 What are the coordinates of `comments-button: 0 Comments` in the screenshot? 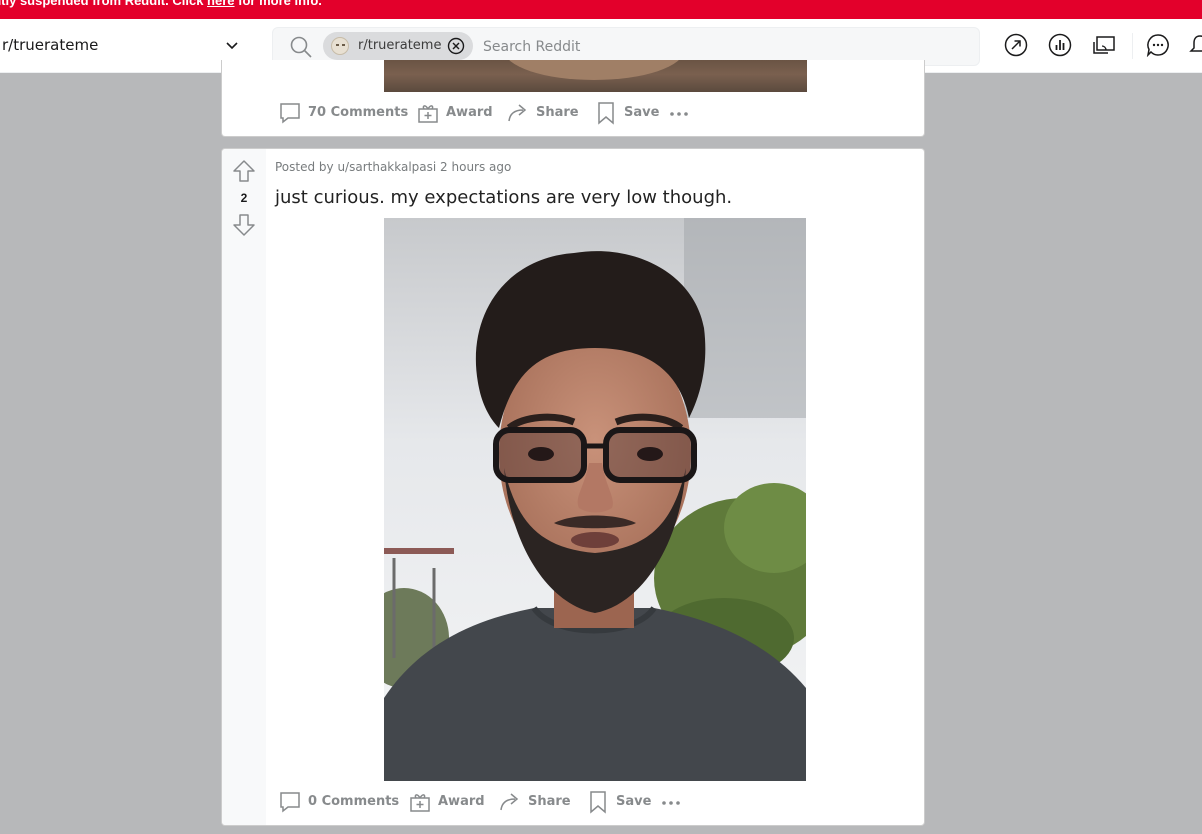 It's located at (335, 802).